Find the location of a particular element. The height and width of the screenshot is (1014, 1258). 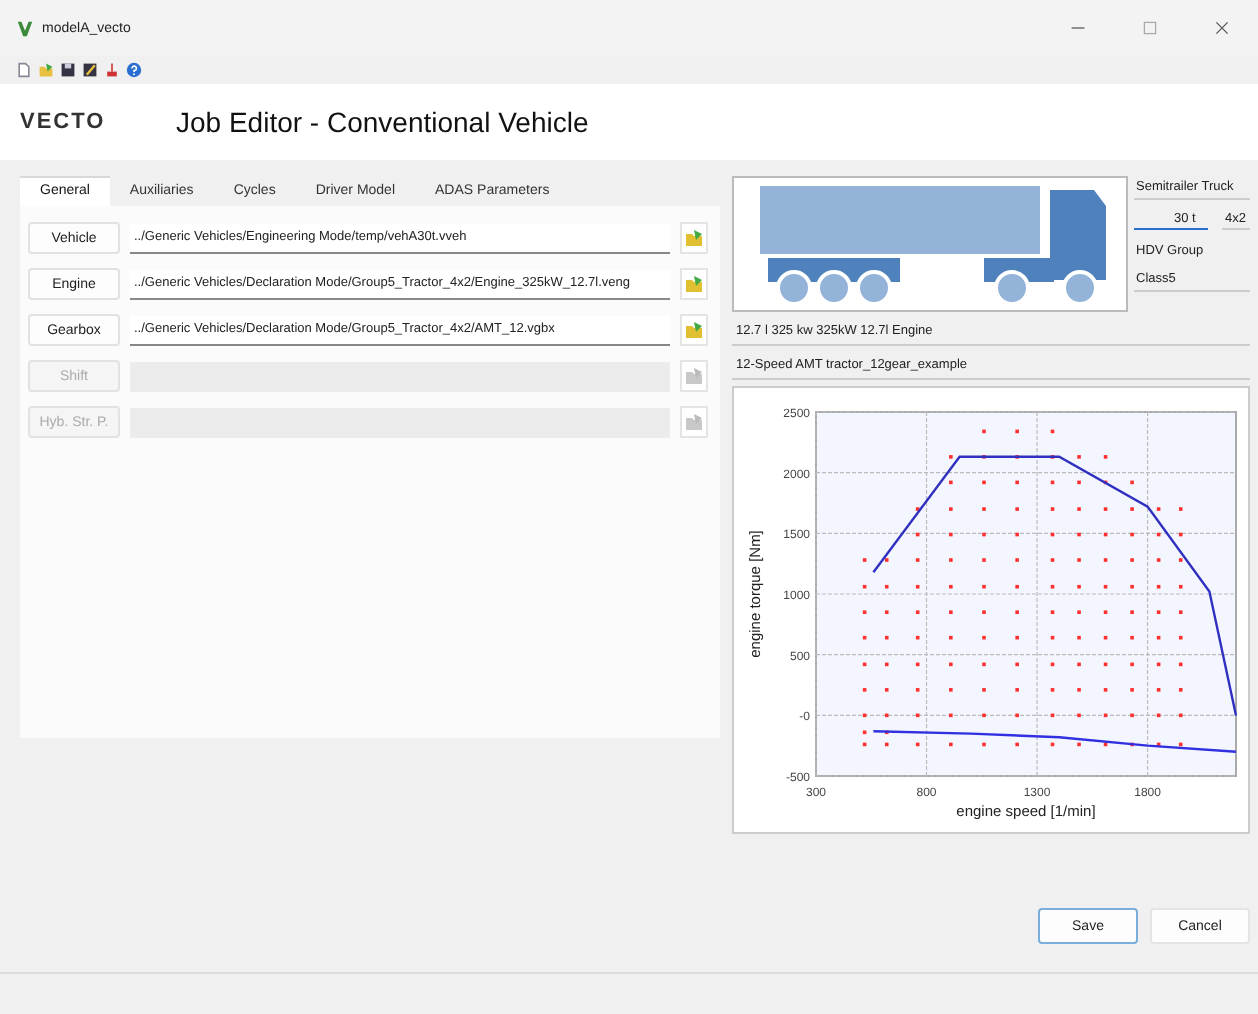

send-icon is located at coordinates (112, 70).